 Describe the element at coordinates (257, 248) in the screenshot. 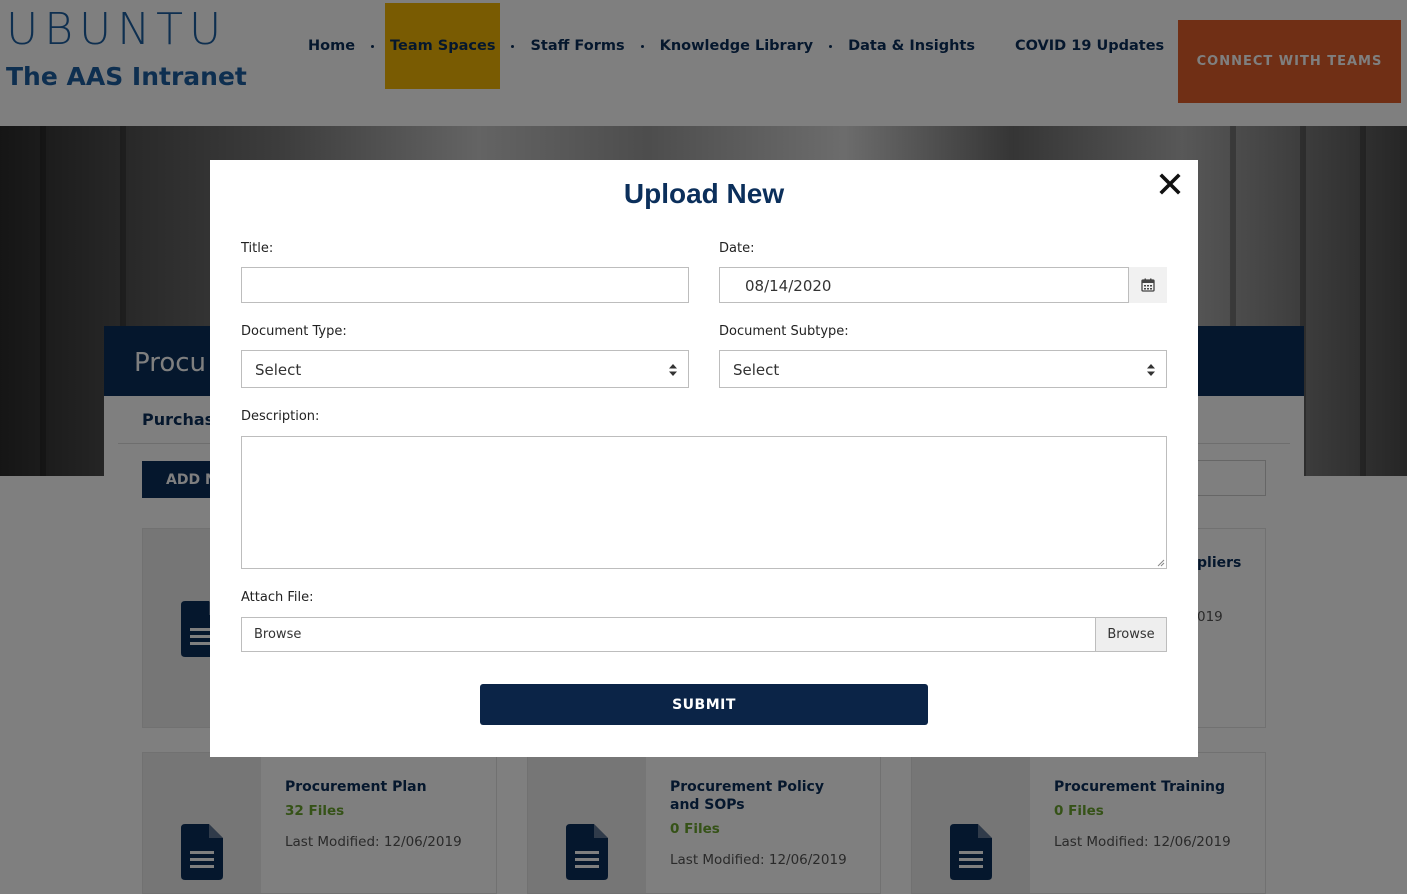

I see `title-label: Title:` at that location.